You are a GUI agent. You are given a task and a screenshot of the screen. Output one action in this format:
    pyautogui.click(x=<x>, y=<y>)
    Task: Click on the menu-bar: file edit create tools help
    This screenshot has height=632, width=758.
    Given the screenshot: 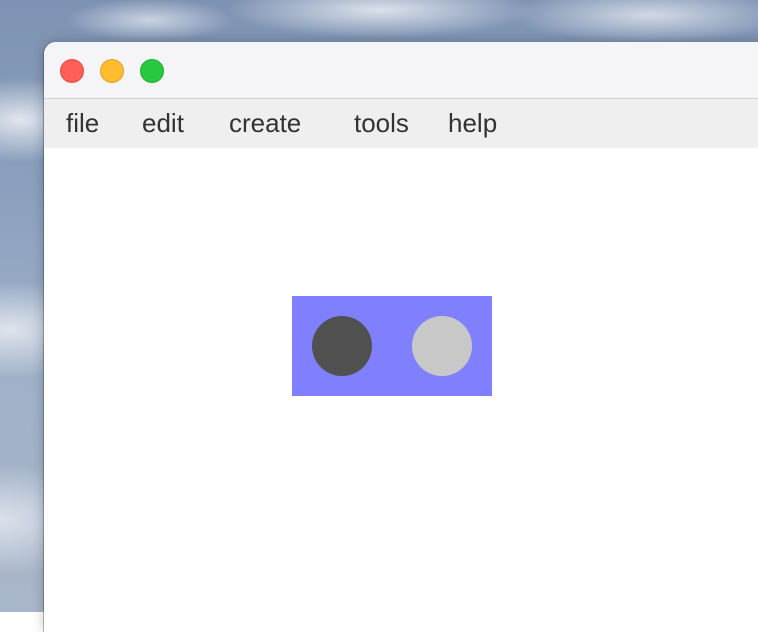 What is the action you would take?
    pyautogui.click(x=401, y=123)
    